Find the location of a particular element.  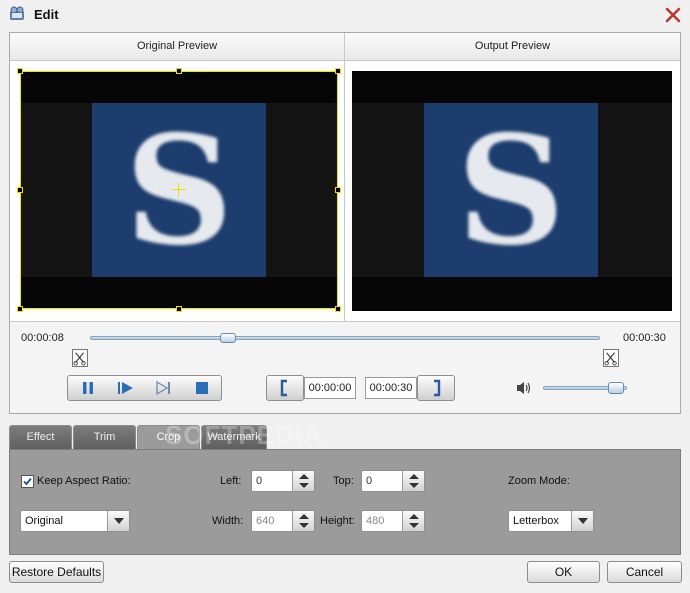

height-label: Height: is located at coordinates (337, 521).